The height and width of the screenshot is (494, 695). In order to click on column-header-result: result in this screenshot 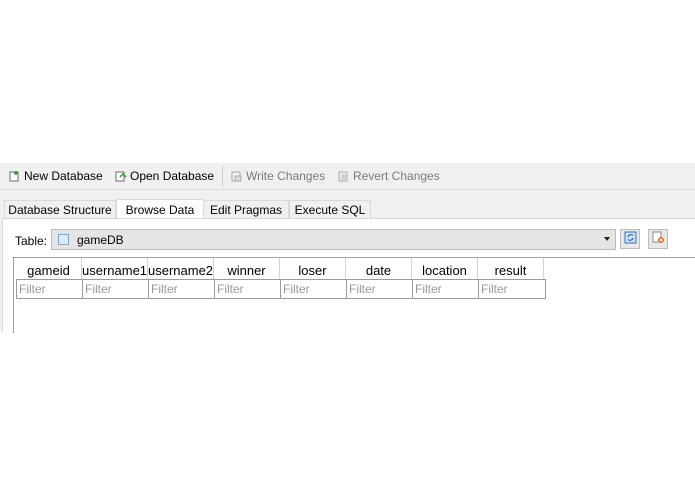, I will do `click(511, 268)`.